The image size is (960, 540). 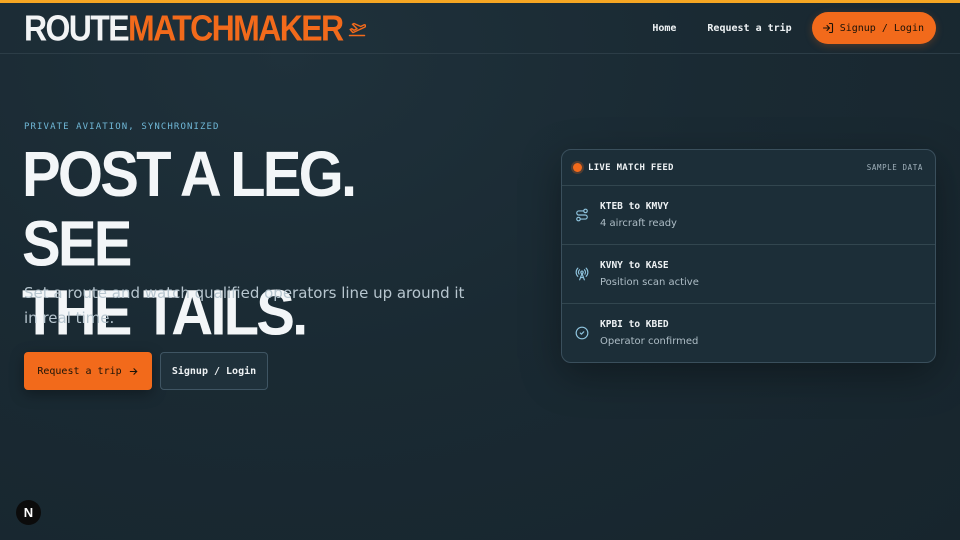 I want to click on plane-takeoff-icon, so click(x=357, y=29).